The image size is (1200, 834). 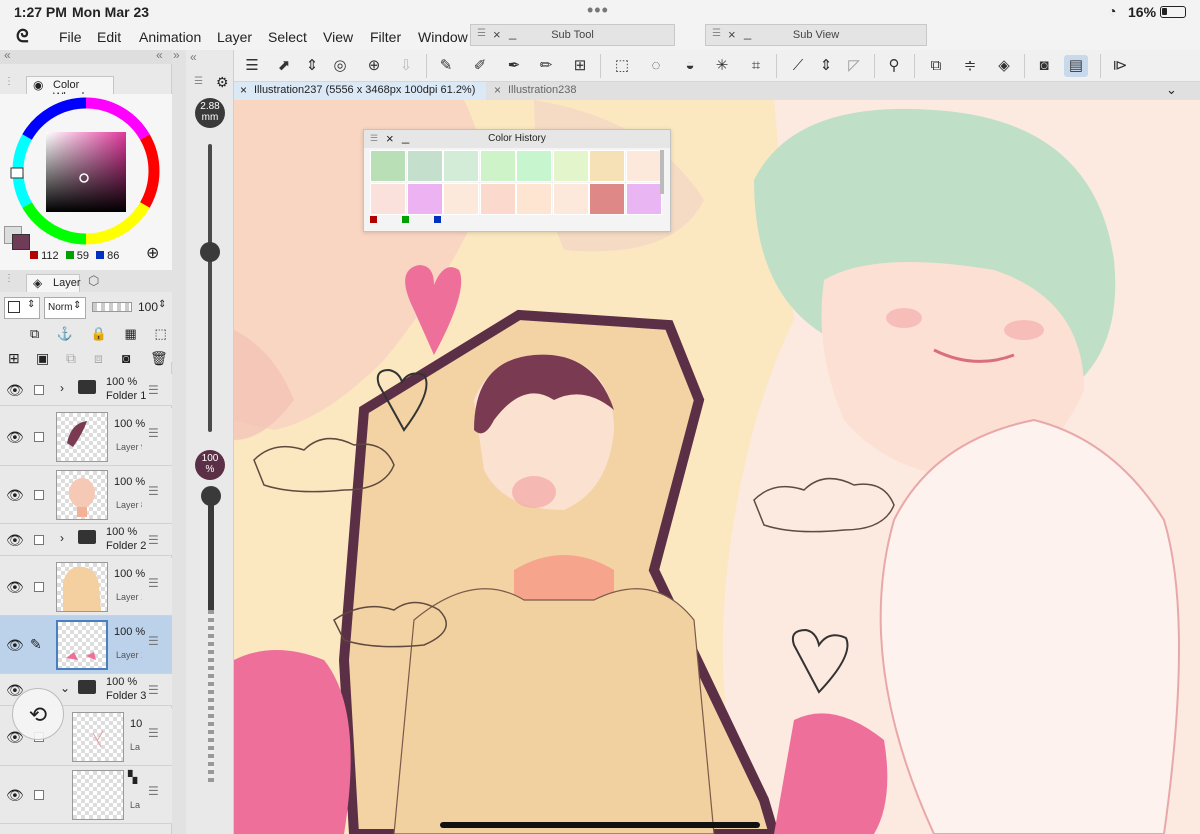 I want to click on scrollbar, so click(x=662, y=172).